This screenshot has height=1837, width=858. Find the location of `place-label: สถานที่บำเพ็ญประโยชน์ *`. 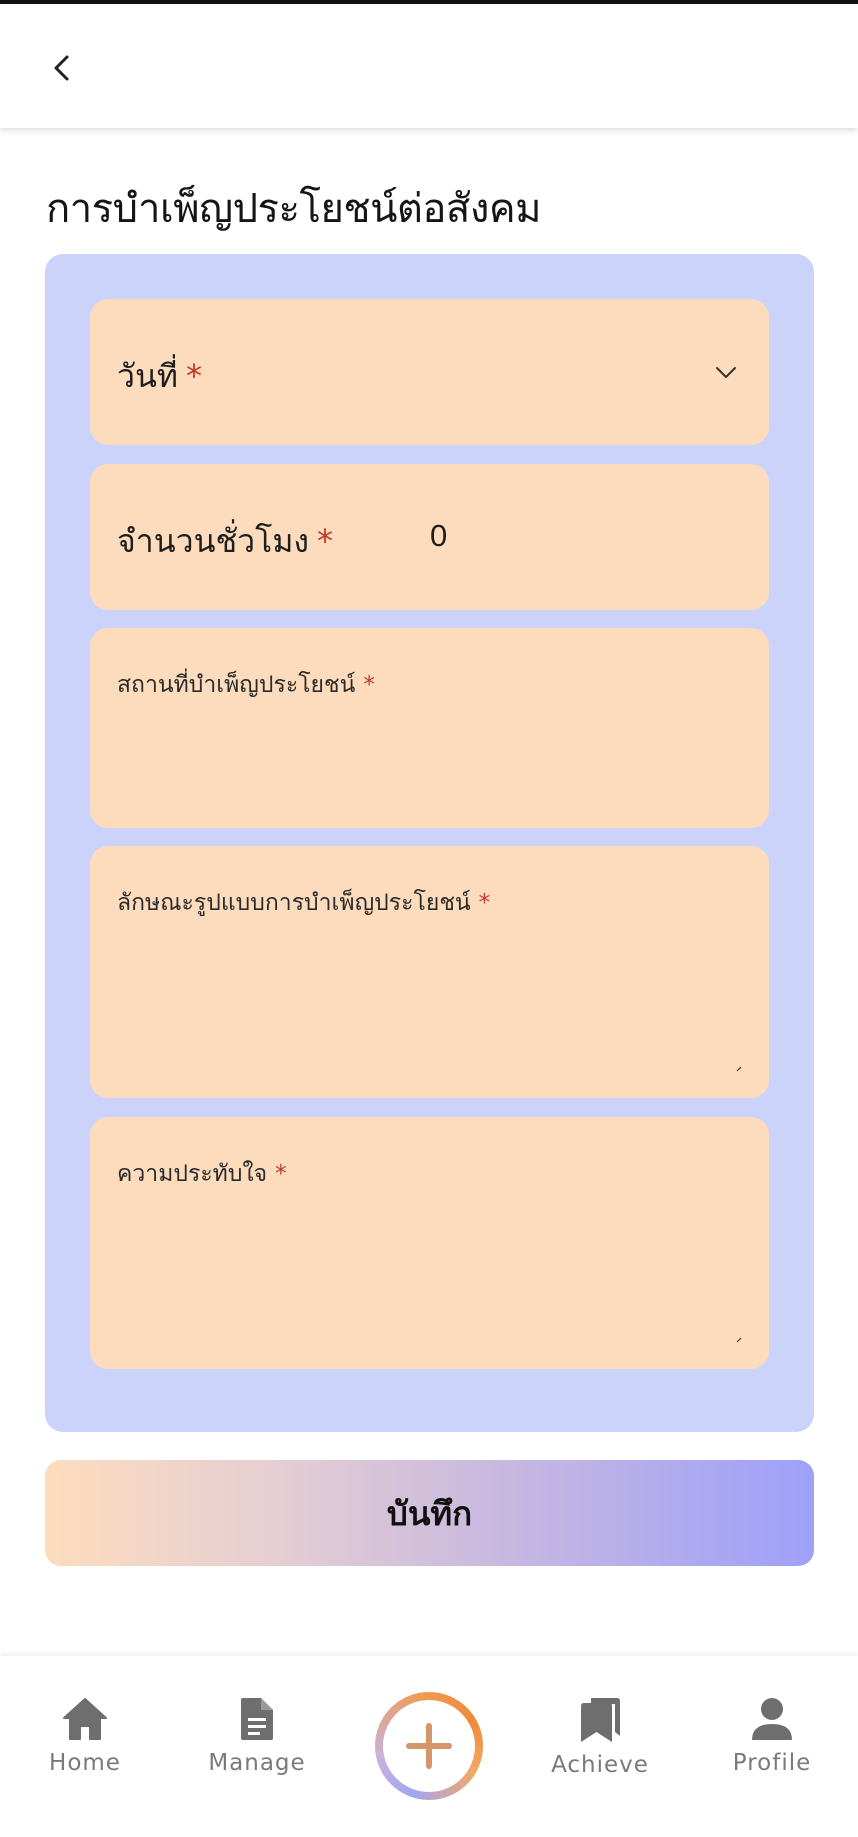

place-label: สถานที่บำเพ็ญประโยชน์ * is located at coordinates (246, 685).